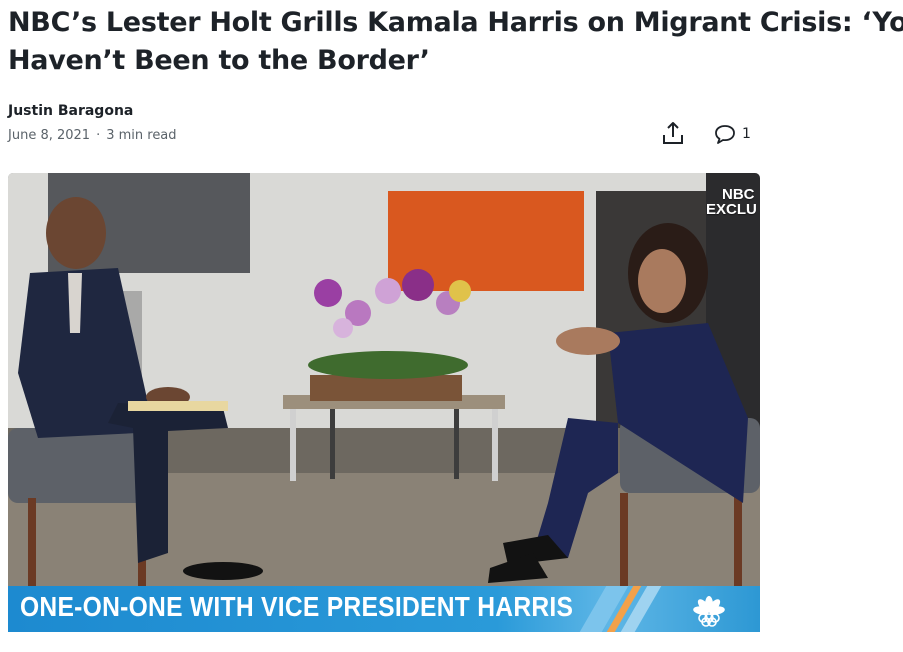 The image size is (903, 652). What do you see at coordinates (141, 135) in the screenshot?
I see `read-time: 3 min read` at bounding box center [141, 135].